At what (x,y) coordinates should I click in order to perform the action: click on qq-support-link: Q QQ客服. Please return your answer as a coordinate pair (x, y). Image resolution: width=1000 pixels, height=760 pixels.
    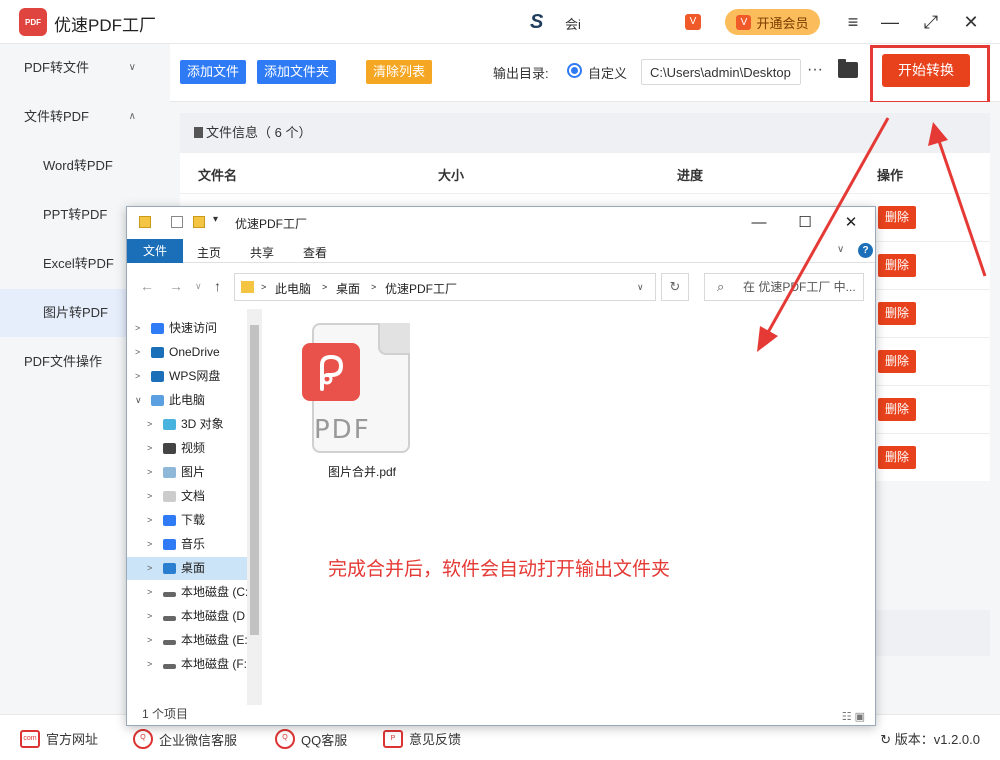
    Looking at the image, I should click on (311, 739).